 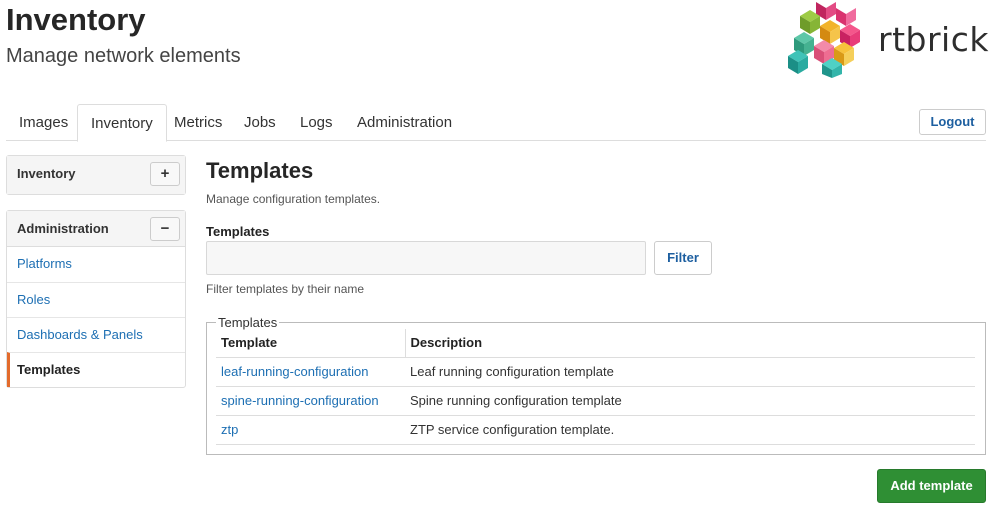 What do you see at coordinates (683, 258) in the screenshot?
I see `filter-button: Filter` at bounding box center [683, 258].